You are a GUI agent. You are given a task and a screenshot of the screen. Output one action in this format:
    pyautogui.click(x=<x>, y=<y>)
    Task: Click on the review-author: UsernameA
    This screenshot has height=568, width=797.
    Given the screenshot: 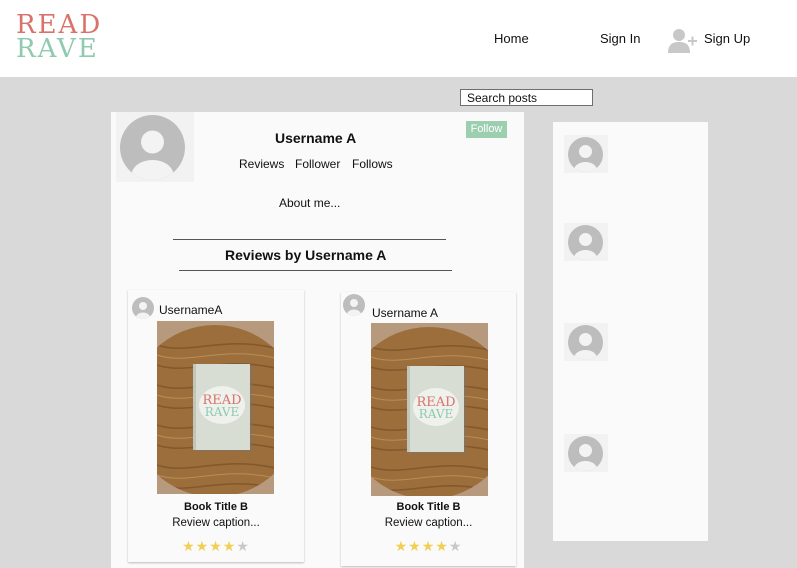 What is the action you would take?
    pyautogui.click(x=190, y=310)
    